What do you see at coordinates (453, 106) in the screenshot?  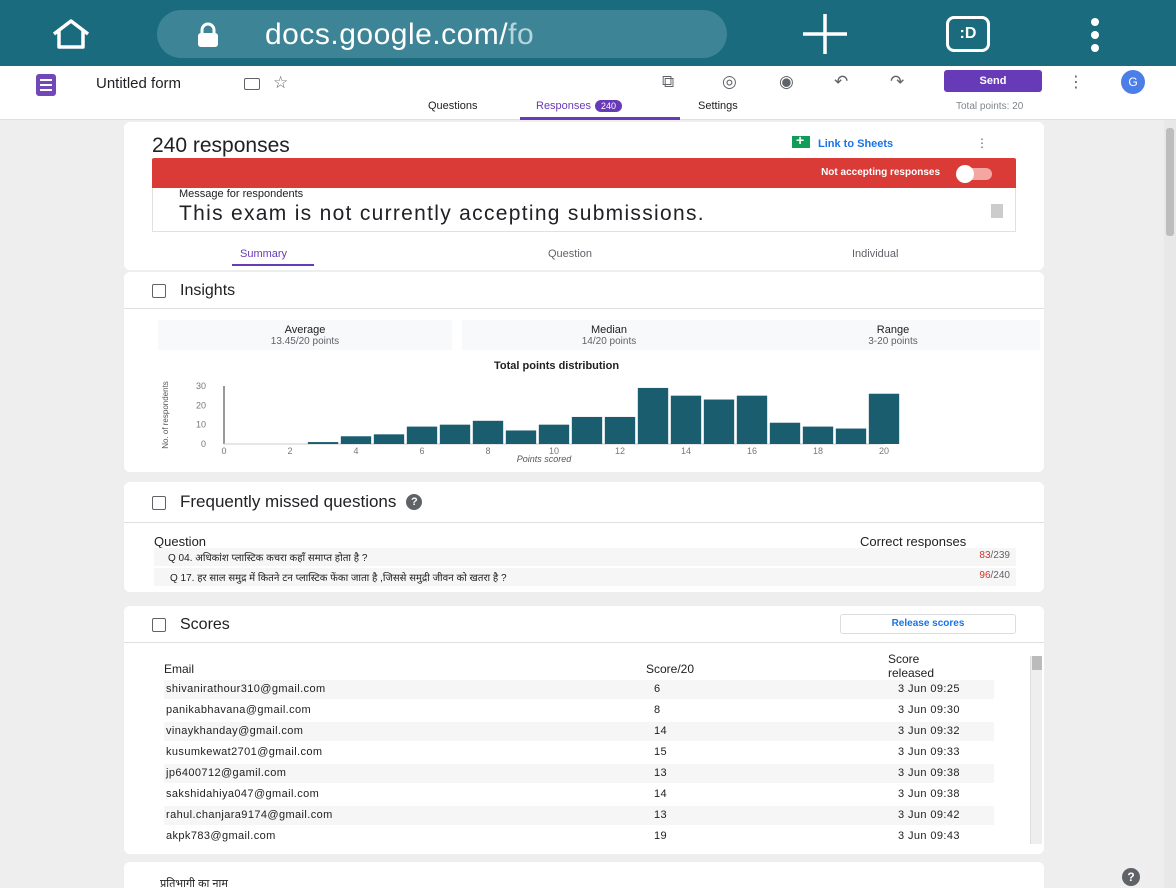 I see `tab-questions: Questions` at bounding box center [453, 106].